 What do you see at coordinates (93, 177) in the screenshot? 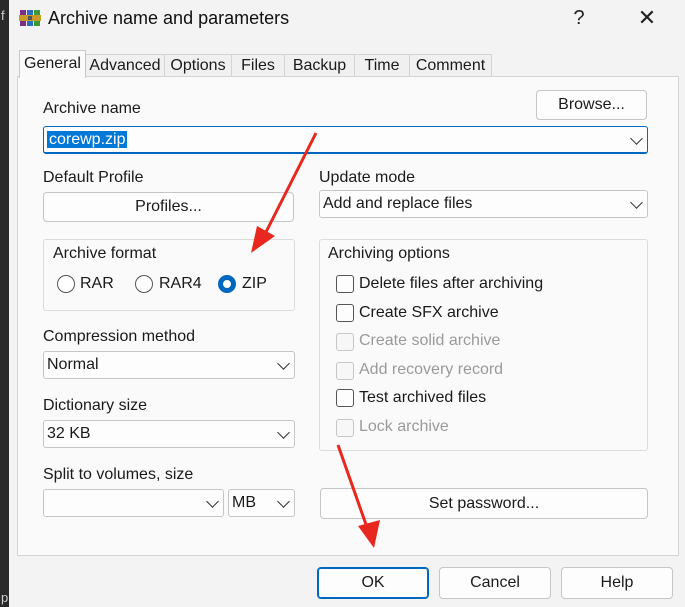
I see `default-profile-label: Default Profile` at bounding box center [93, 177].